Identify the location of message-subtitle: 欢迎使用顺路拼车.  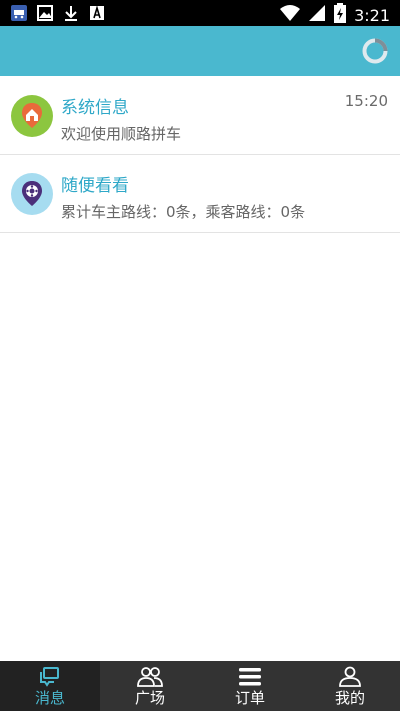
(121, 134).